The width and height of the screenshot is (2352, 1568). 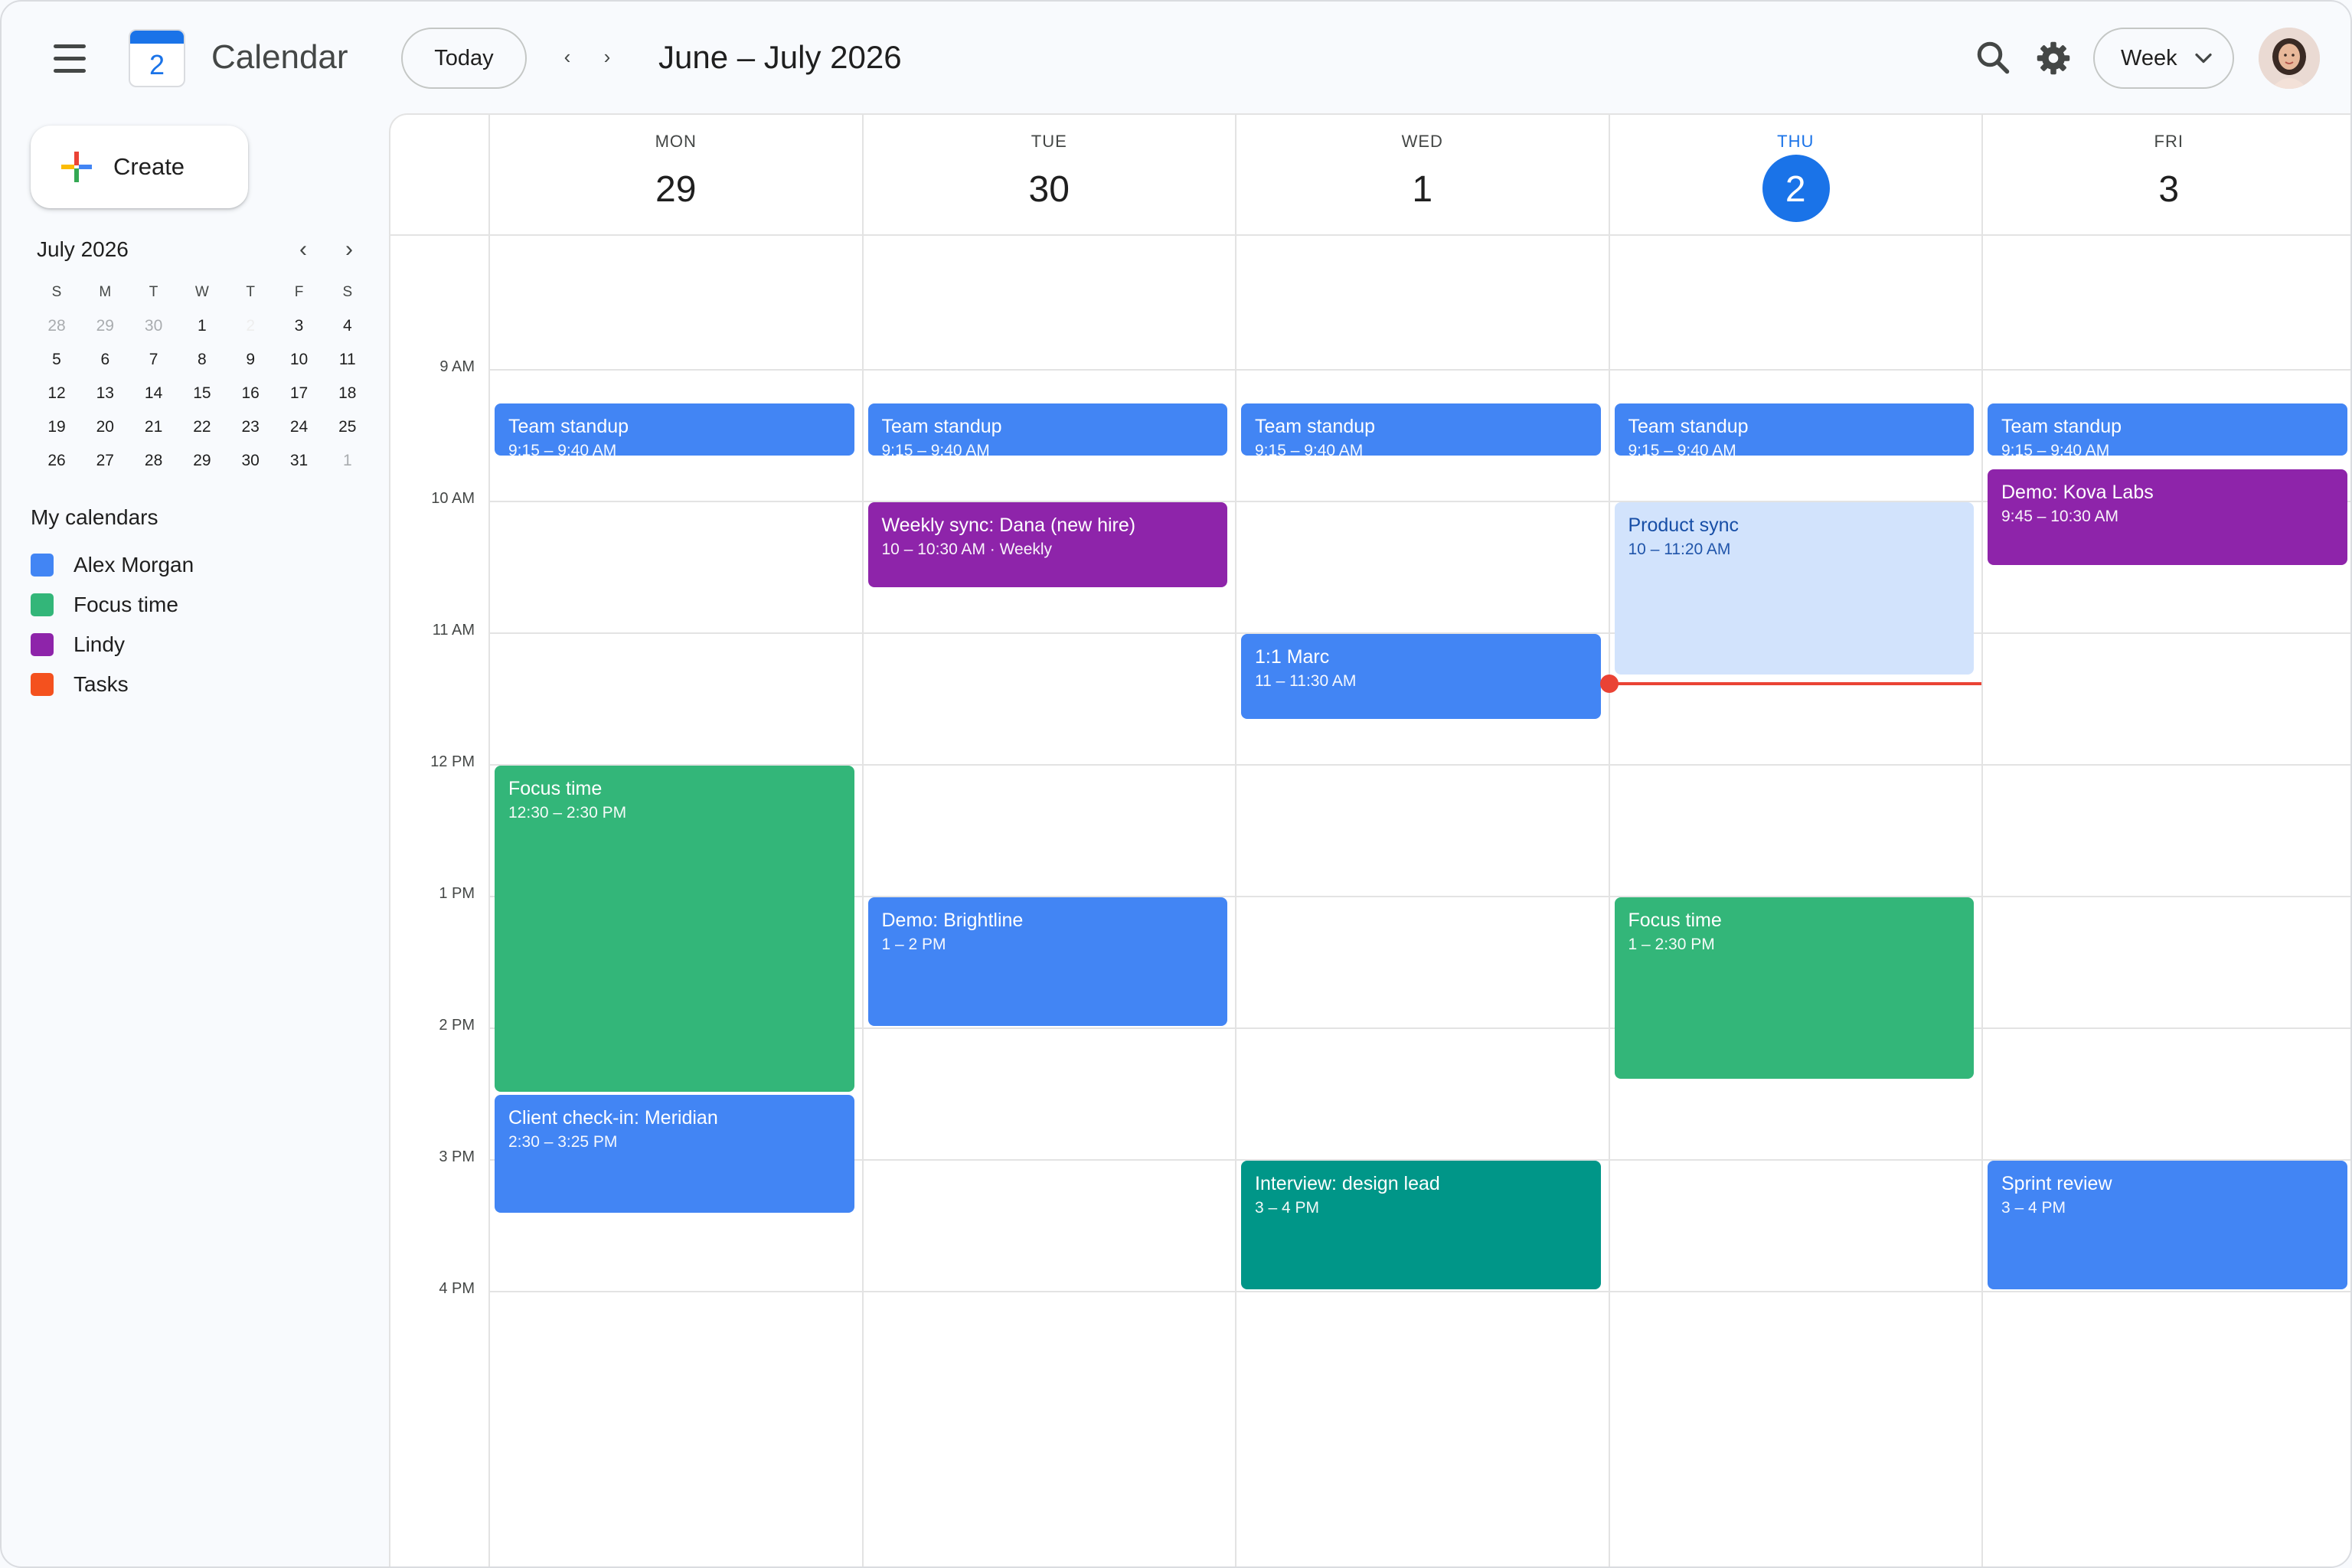 I want to click on create-button-label: Create, so click(x=149, y=166).